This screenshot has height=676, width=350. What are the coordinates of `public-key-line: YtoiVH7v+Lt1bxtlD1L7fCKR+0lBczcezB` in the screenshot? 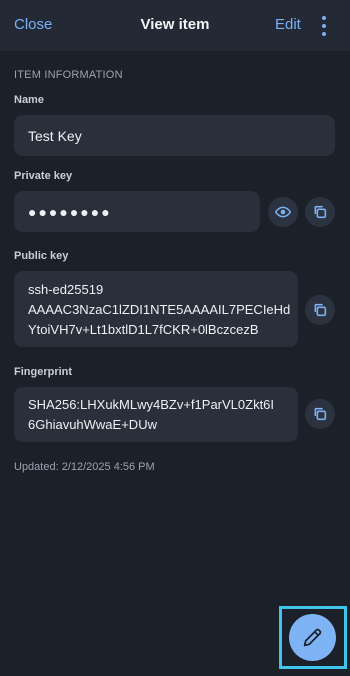 It's located at (143, 329).